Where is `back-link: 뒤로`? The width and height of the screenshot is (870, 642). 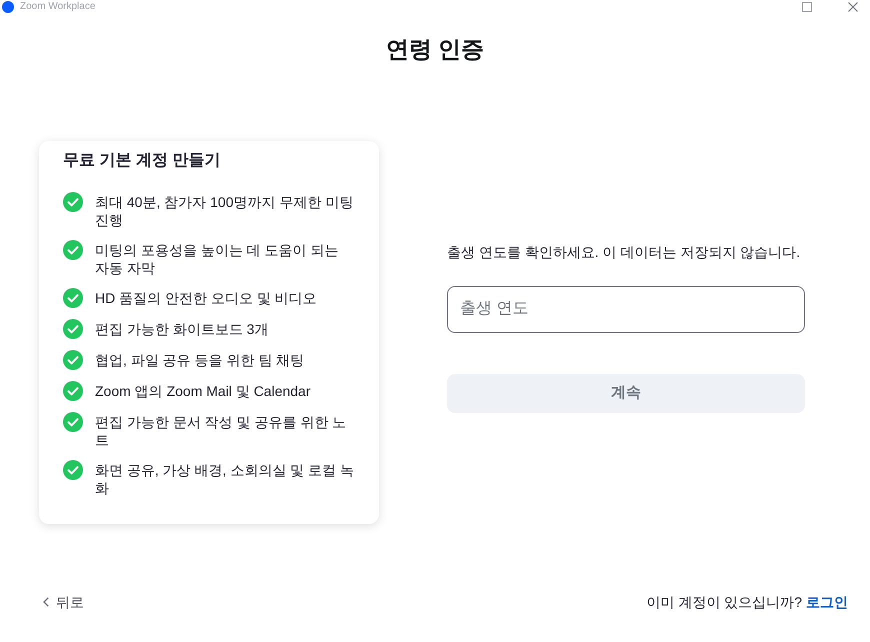
back-link: 뒤로 is located at coordinates (63, 602).